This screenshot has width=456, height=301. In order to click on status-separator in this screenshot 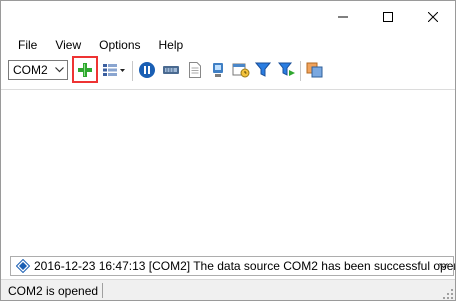, I will do `click(102, 290)`.